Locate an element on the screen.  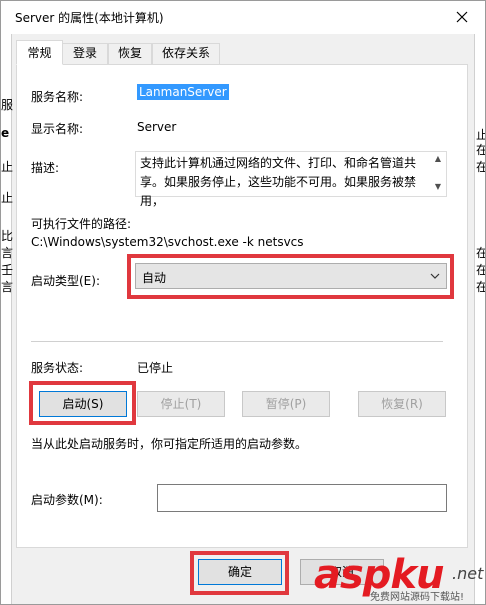
scroll-down-icon: ▼ is located at coordinates (438, 188).